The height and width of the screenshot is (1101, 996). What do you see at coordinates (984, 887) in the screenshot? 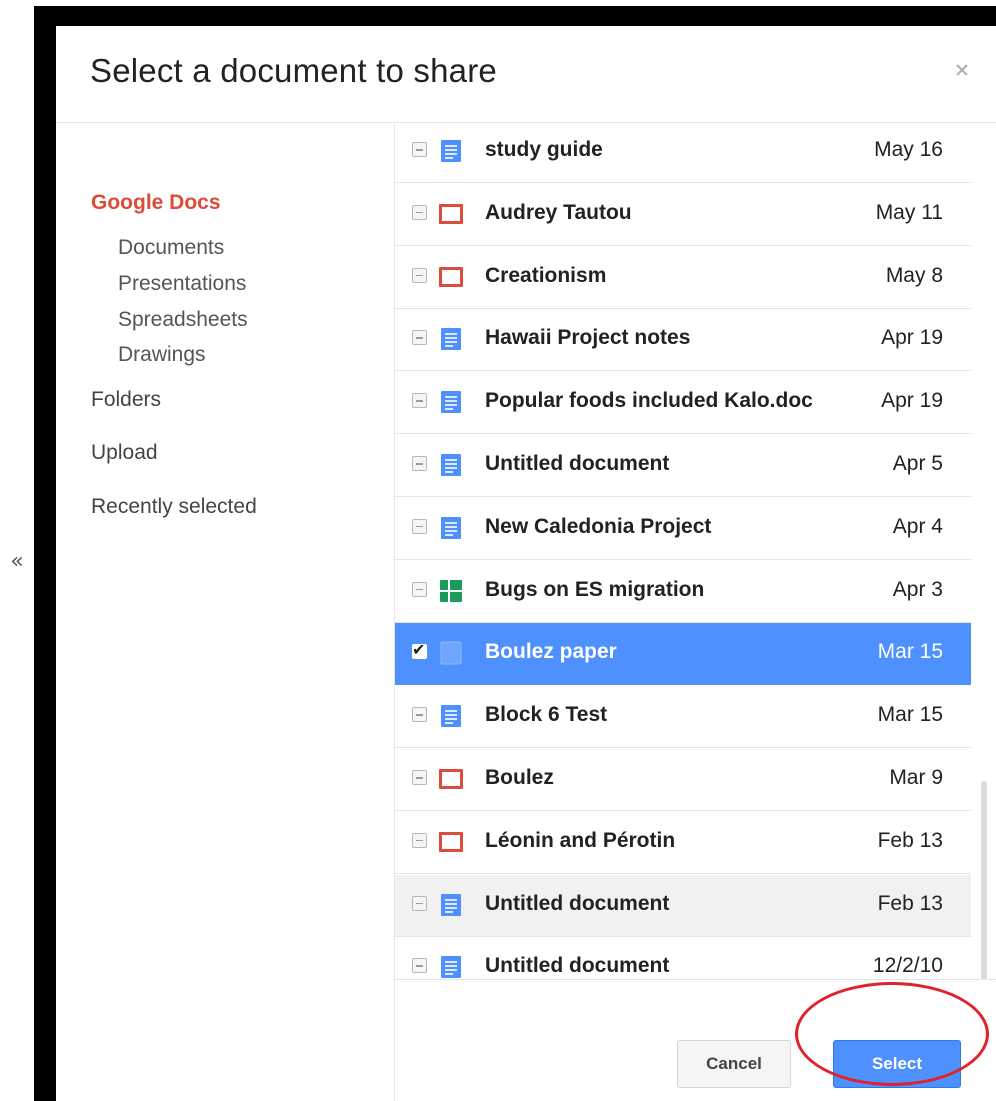
I see `list-scrollbar` at bounding box center [984, 887].